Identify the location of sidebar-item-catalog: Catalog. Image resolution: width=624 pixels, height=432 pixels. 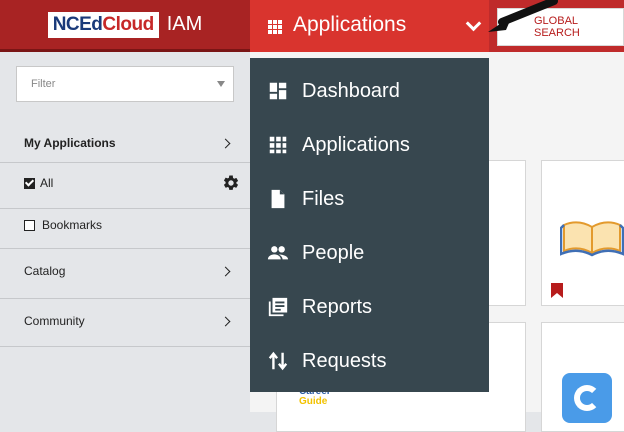
(125, 274).